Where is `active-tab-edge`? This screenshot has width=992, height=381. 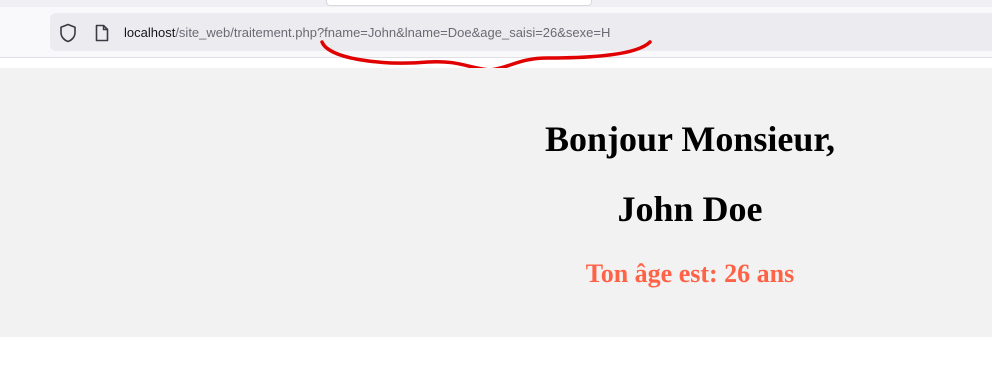
active-tab-edge is located at coordinates (459, 3).